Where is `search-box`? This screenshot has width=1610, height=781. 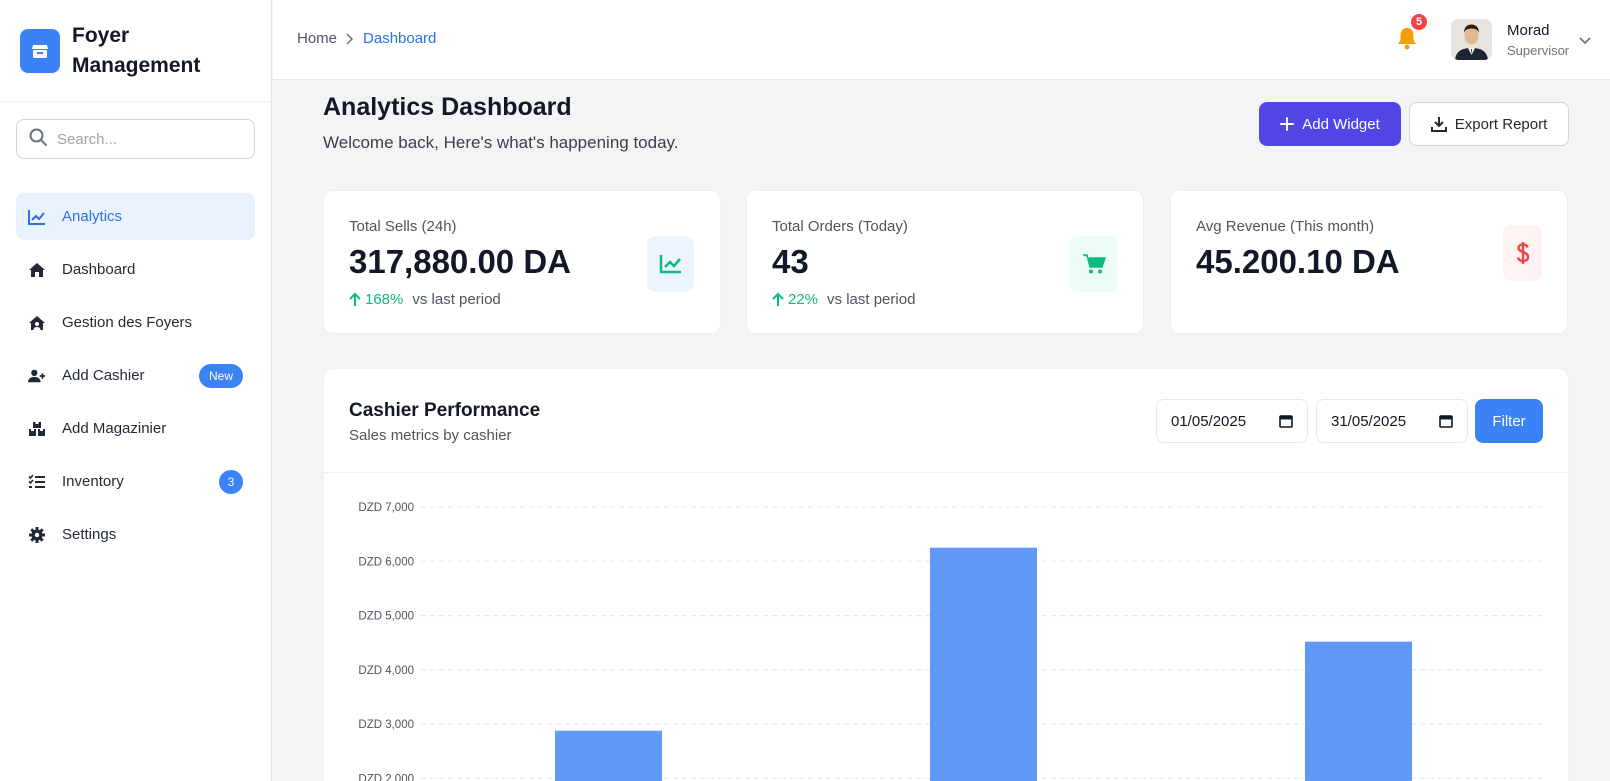 search-box is located at coordinates (135, 139).